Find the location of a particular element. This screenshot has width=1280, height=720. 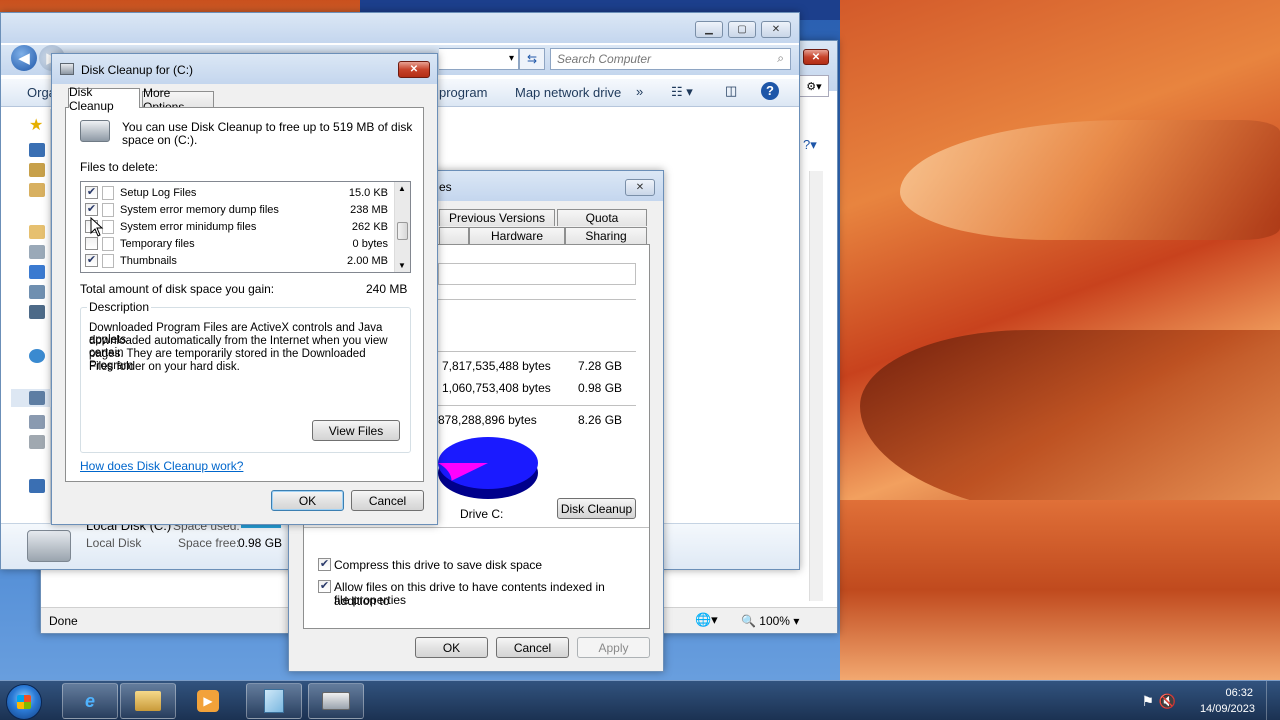

file-checkbox is located at coordinates (91, 243).